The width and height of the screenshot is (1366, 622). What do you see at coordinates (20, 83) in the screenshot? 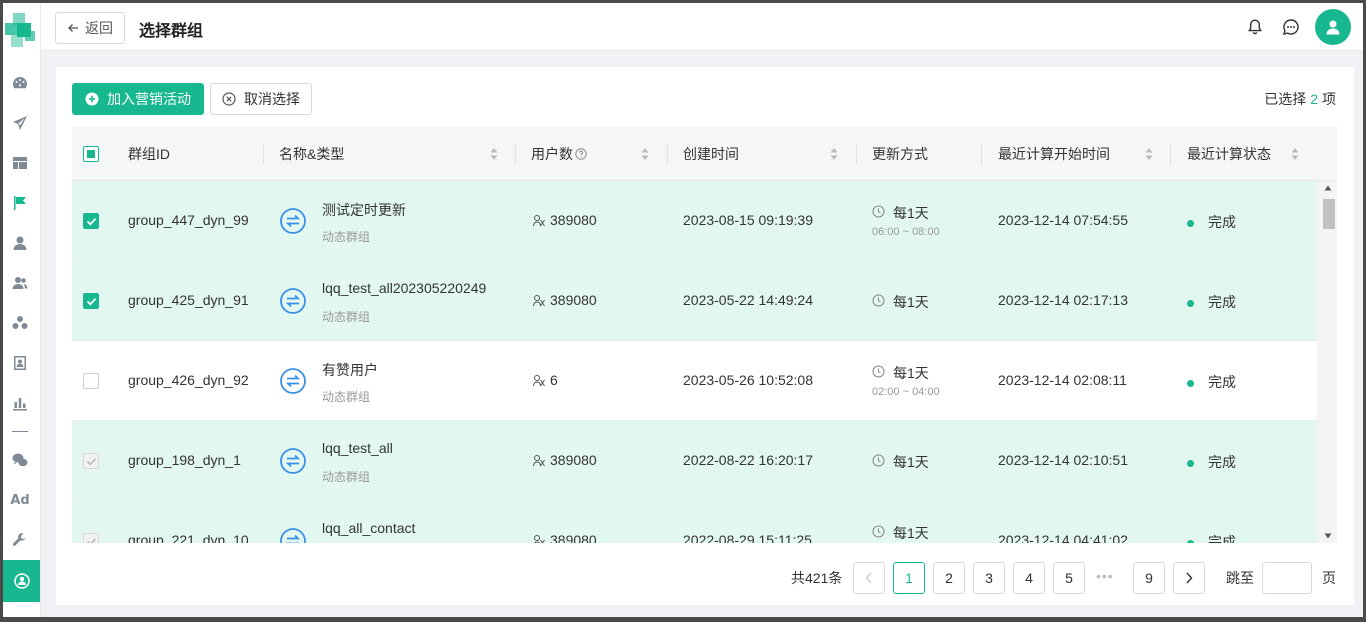
I see `dashboard-icon` at bounding box center [20, 83].